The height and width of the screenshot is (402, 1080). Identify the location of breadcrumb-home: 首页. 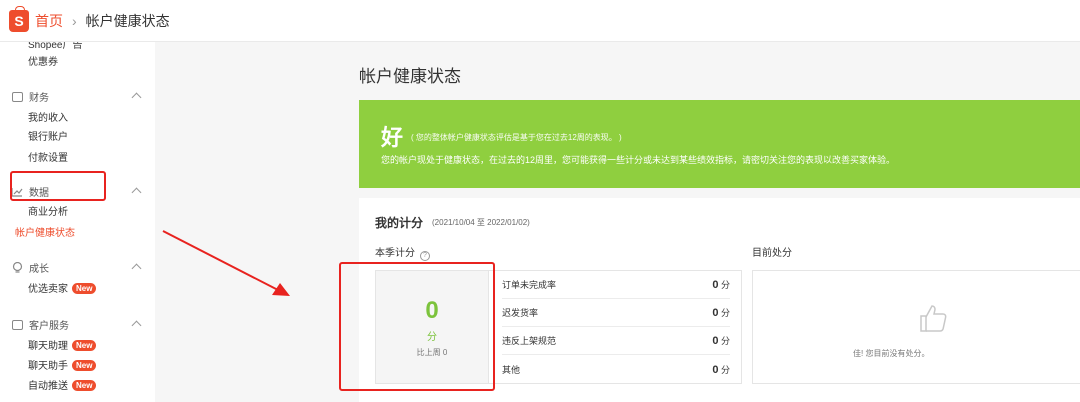
(49, 21).